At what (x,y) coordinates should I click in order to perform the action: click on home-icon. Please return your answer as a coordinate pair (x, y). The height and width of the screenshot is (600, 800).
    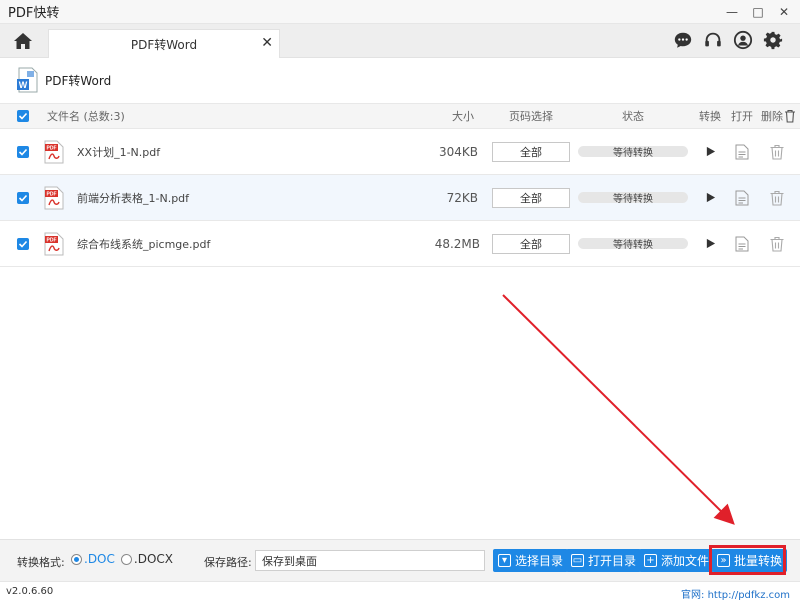
    Looking at the image, I should click on (23, 41).